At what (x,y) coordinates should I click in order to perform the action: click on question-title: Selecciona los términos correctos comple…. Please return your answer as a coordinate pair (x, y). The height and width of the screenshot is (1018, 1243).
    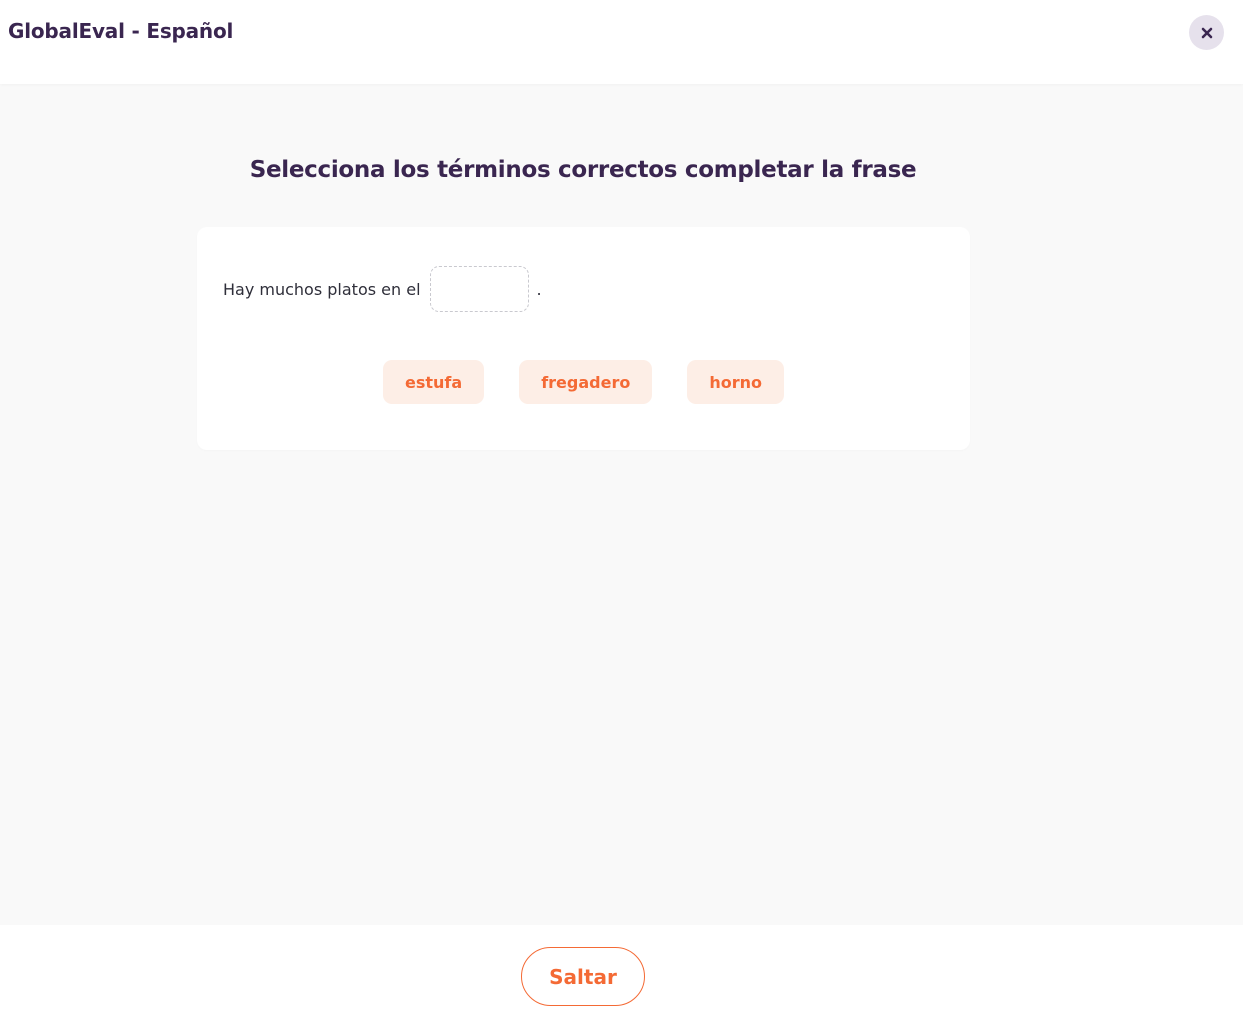
    Looking at the image, I should click on (583, 170).